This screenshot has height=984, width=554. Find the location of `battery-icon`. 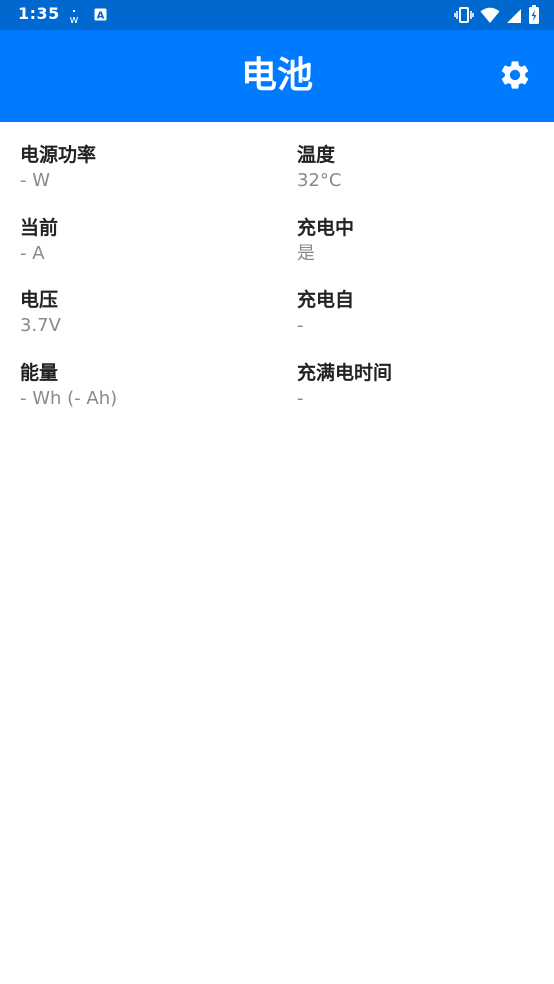

battery-icon is located at coordinates (534, 14).